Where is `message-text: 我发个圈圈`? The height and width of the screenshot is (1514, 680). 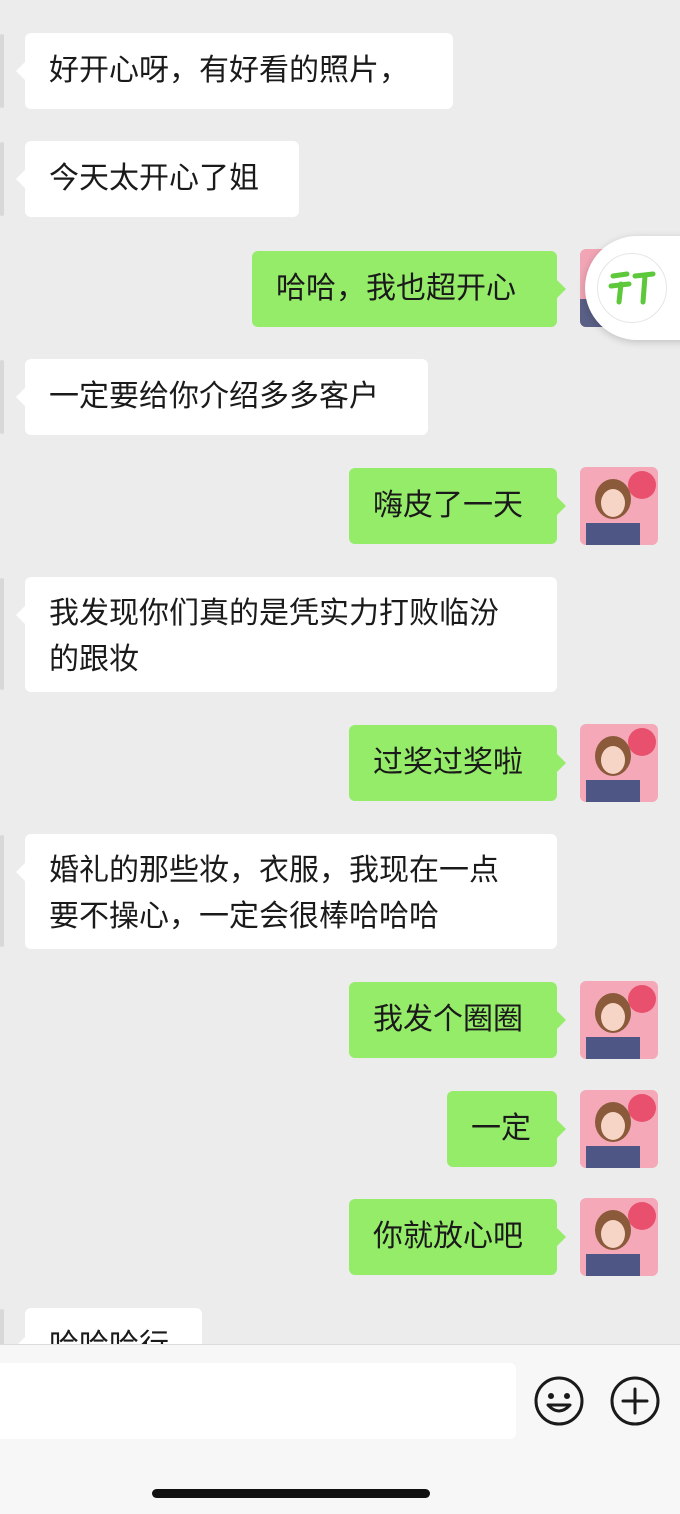
message-text: 我发个圈圈 is located at coordinates (448, 1019).